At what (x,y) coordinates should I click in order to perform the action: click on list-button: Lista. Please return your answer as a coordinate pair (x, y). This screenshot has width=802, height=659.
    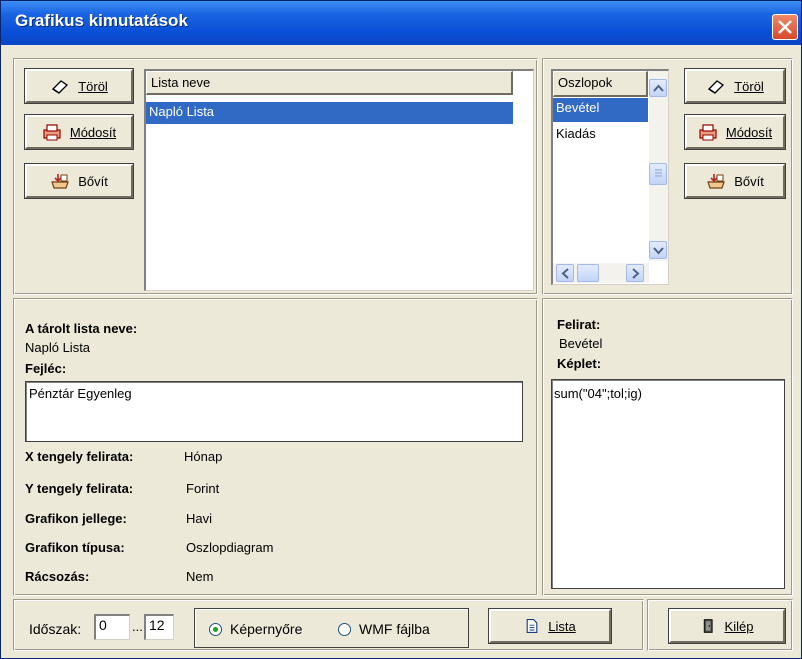
    Looking at the image, I should click on (550, 626).